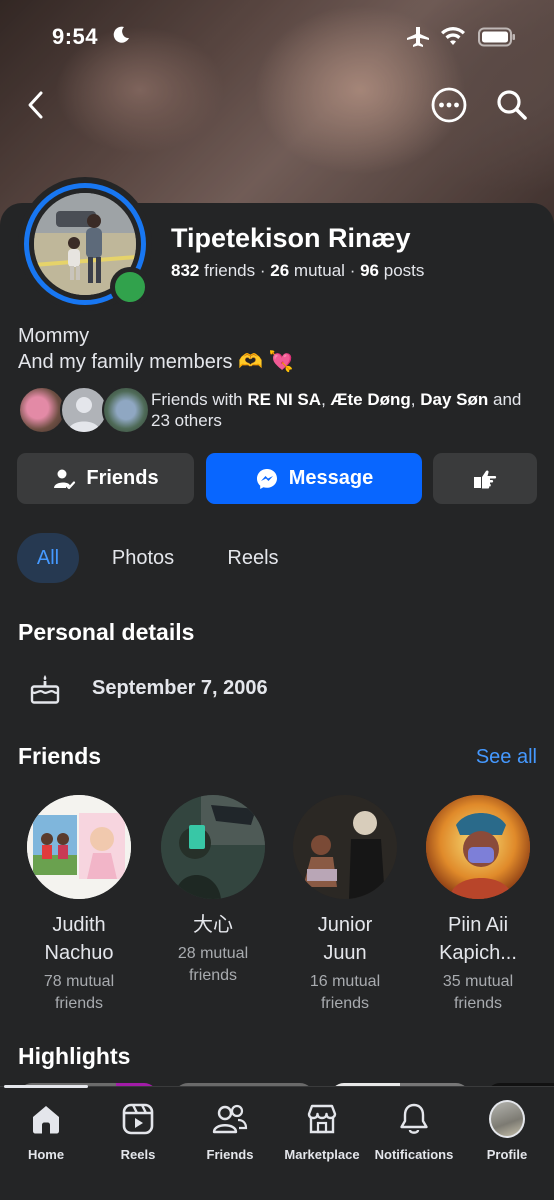 The image size is (554, 1200). What do you see at coordinates (46, 1154) in the screenshot?
I see `nav-label: Home` at bounding box center [46, 1154].